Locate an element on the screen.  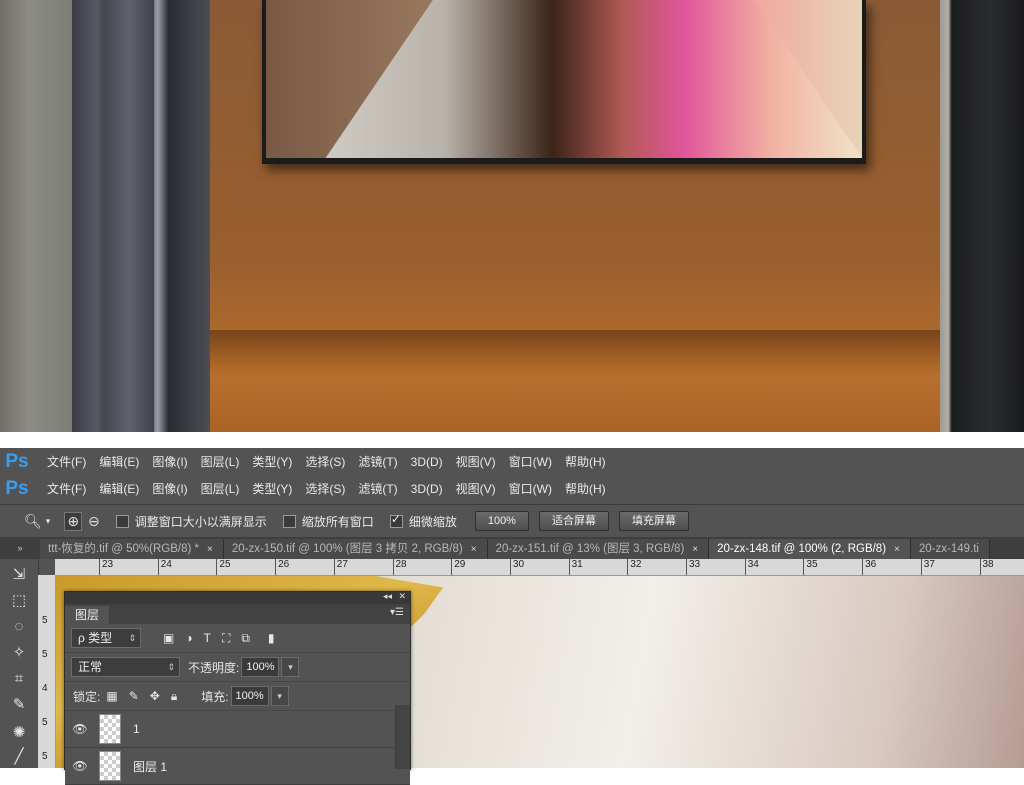
lock-all-icon: 🔒︎ is located at coordinates (174, 696).